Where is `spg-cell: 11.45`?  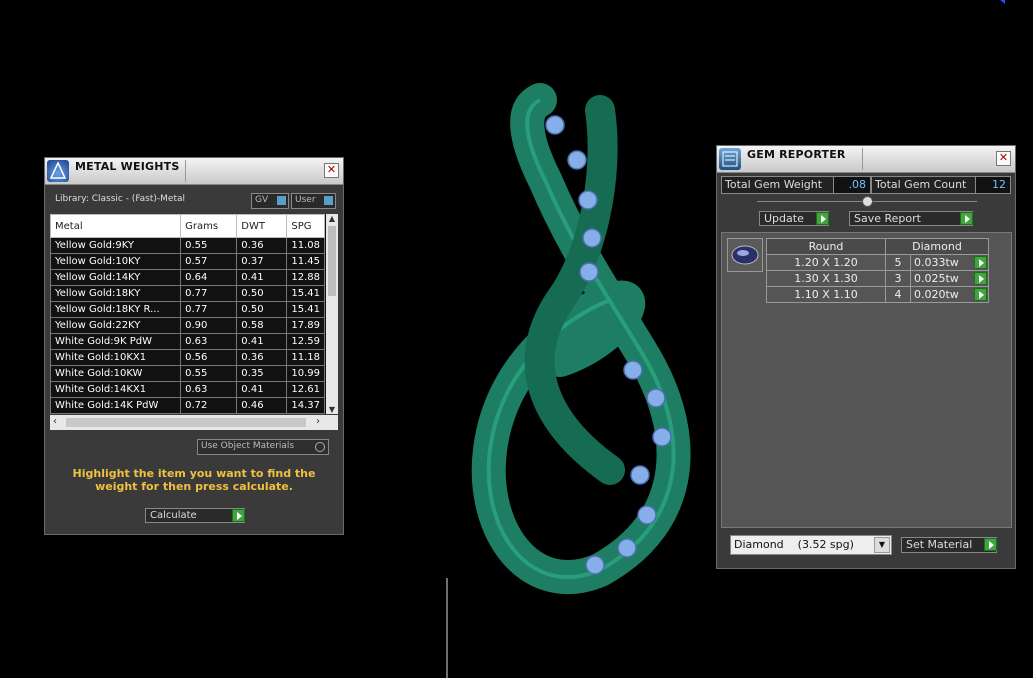 spg-cell: 11.45 is located at coordinates (305, 261).